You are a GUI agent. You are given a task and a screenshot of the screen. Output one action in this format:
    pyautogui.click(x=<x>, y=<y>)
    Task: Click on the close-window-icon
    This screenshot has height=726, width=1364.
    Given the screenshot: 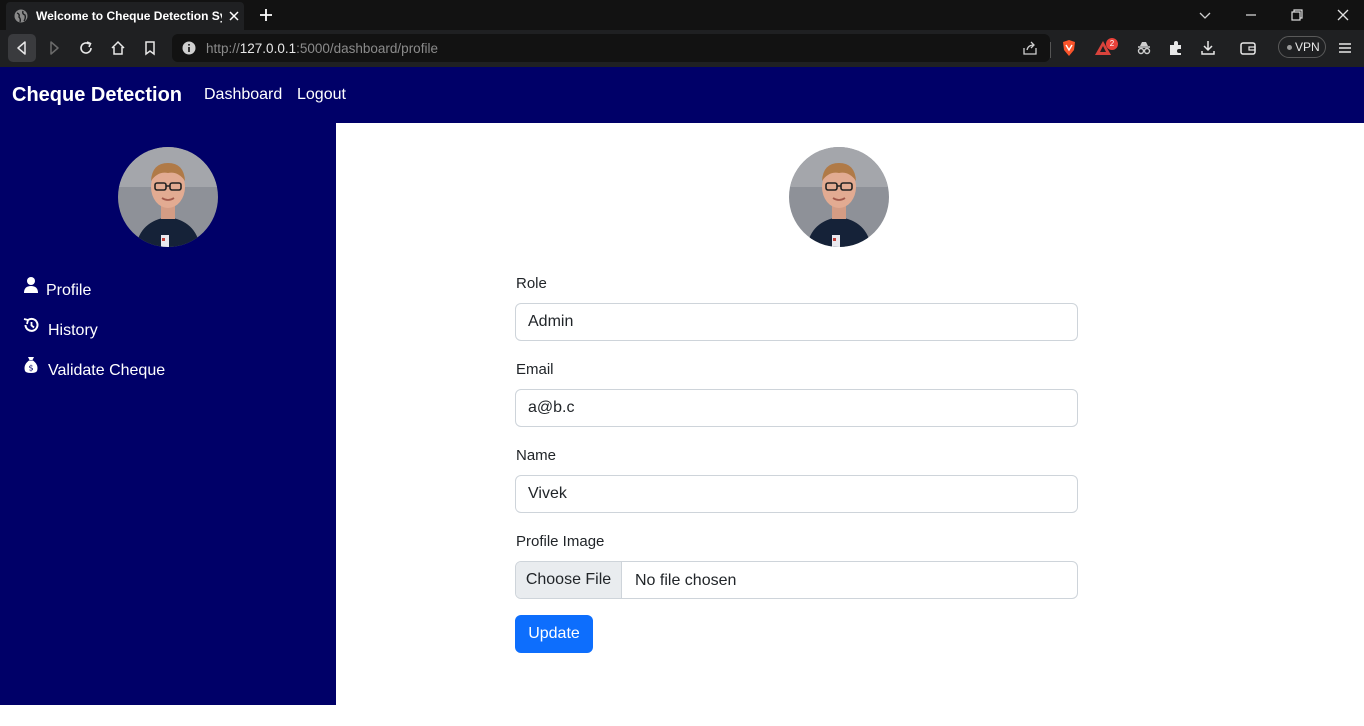 What is the action you would take?
    pyautogui.click(x=1343, y=15)
    